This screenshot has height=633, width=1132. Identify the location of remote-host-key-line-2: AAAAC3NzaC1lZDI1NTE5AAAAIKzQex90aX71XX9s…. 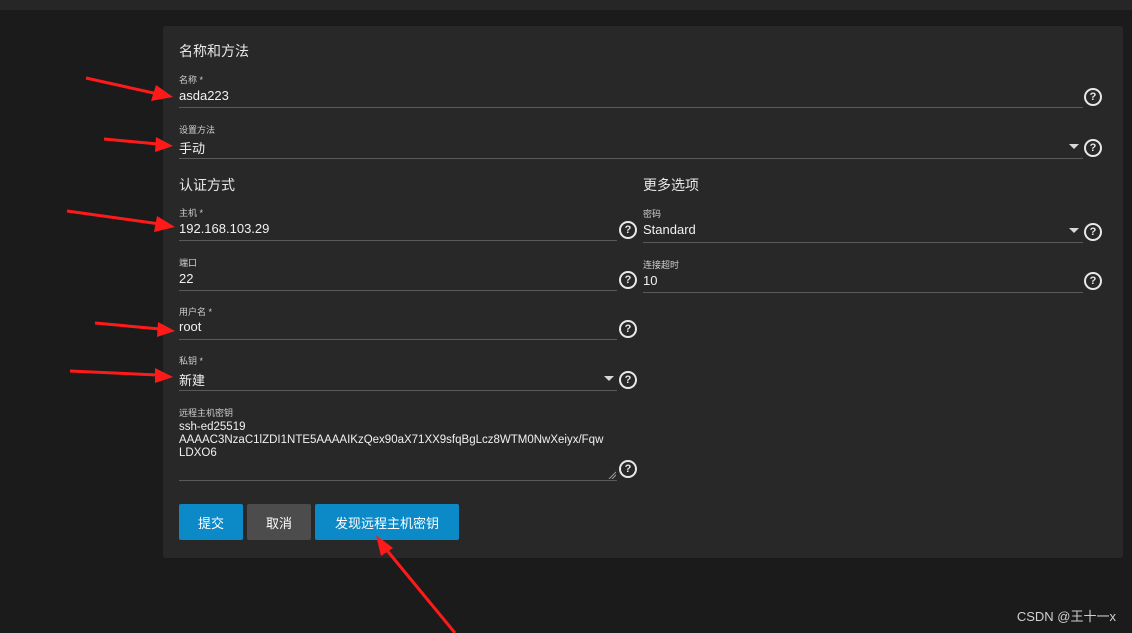
(391, 440).